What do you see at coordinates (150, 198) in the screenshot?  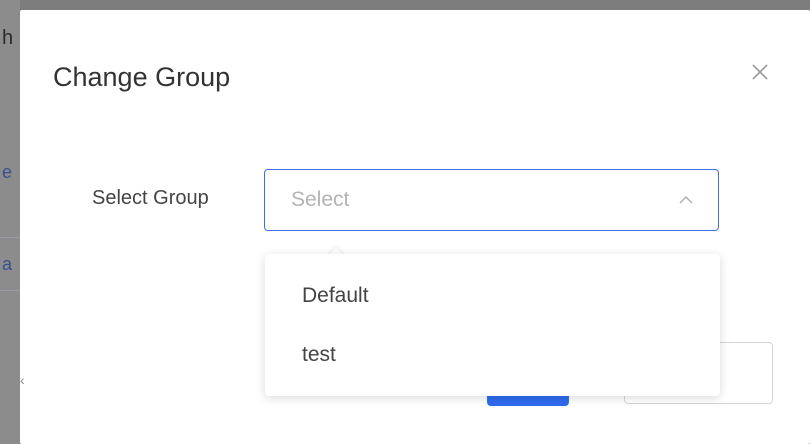 I see `select-group-label: Select Group` at bounding box center [150, 198].